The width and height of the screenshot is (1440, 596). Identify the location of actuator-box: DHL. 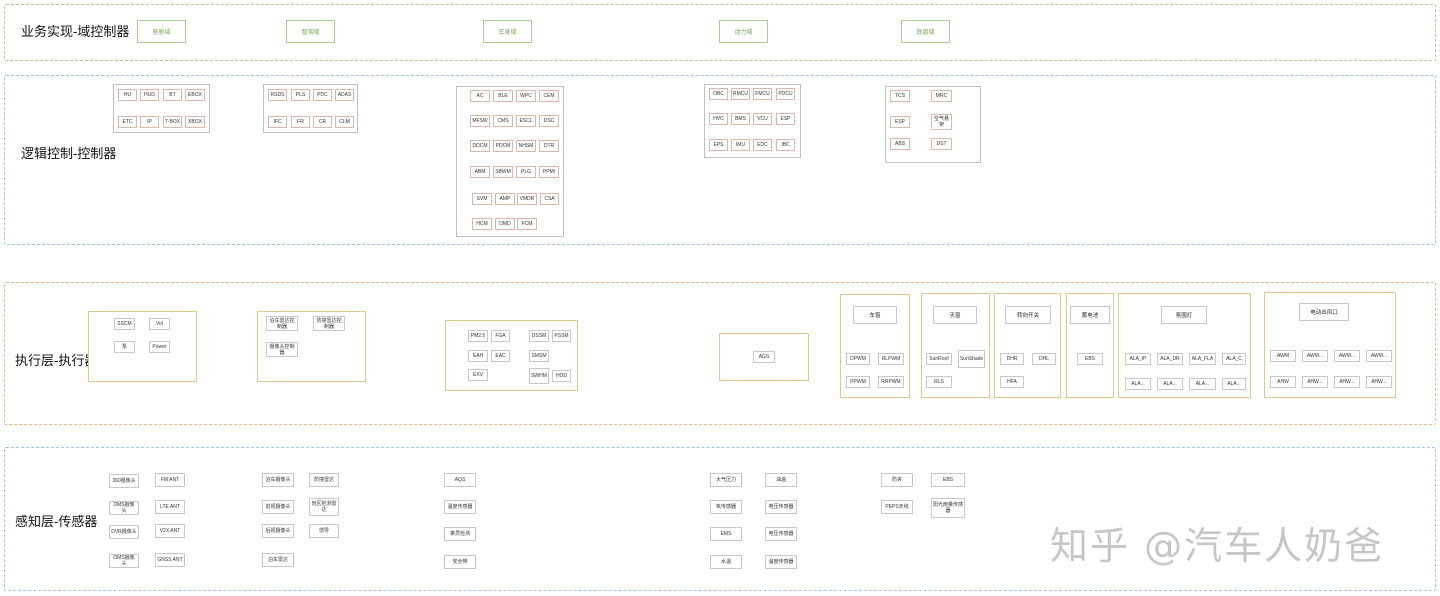
(1044, 359).